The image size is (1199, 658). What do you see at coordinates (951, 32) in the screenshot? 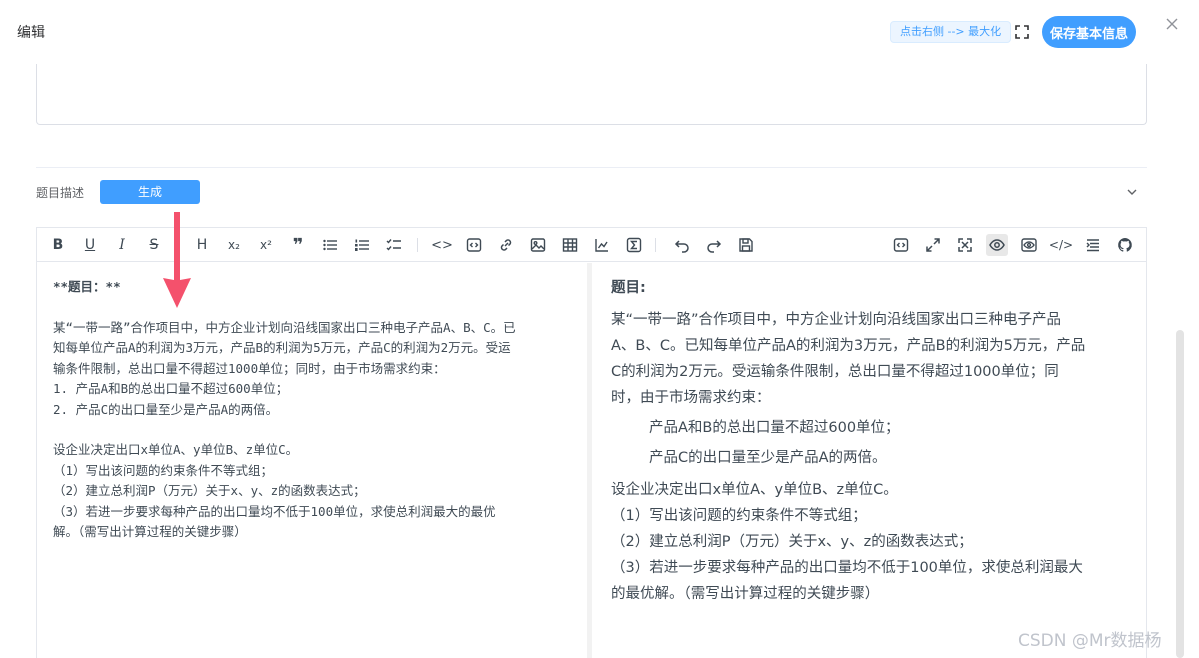
I see `maximize-hint: 点击右侧 --> 最大化` at bounding box center [951, 32].